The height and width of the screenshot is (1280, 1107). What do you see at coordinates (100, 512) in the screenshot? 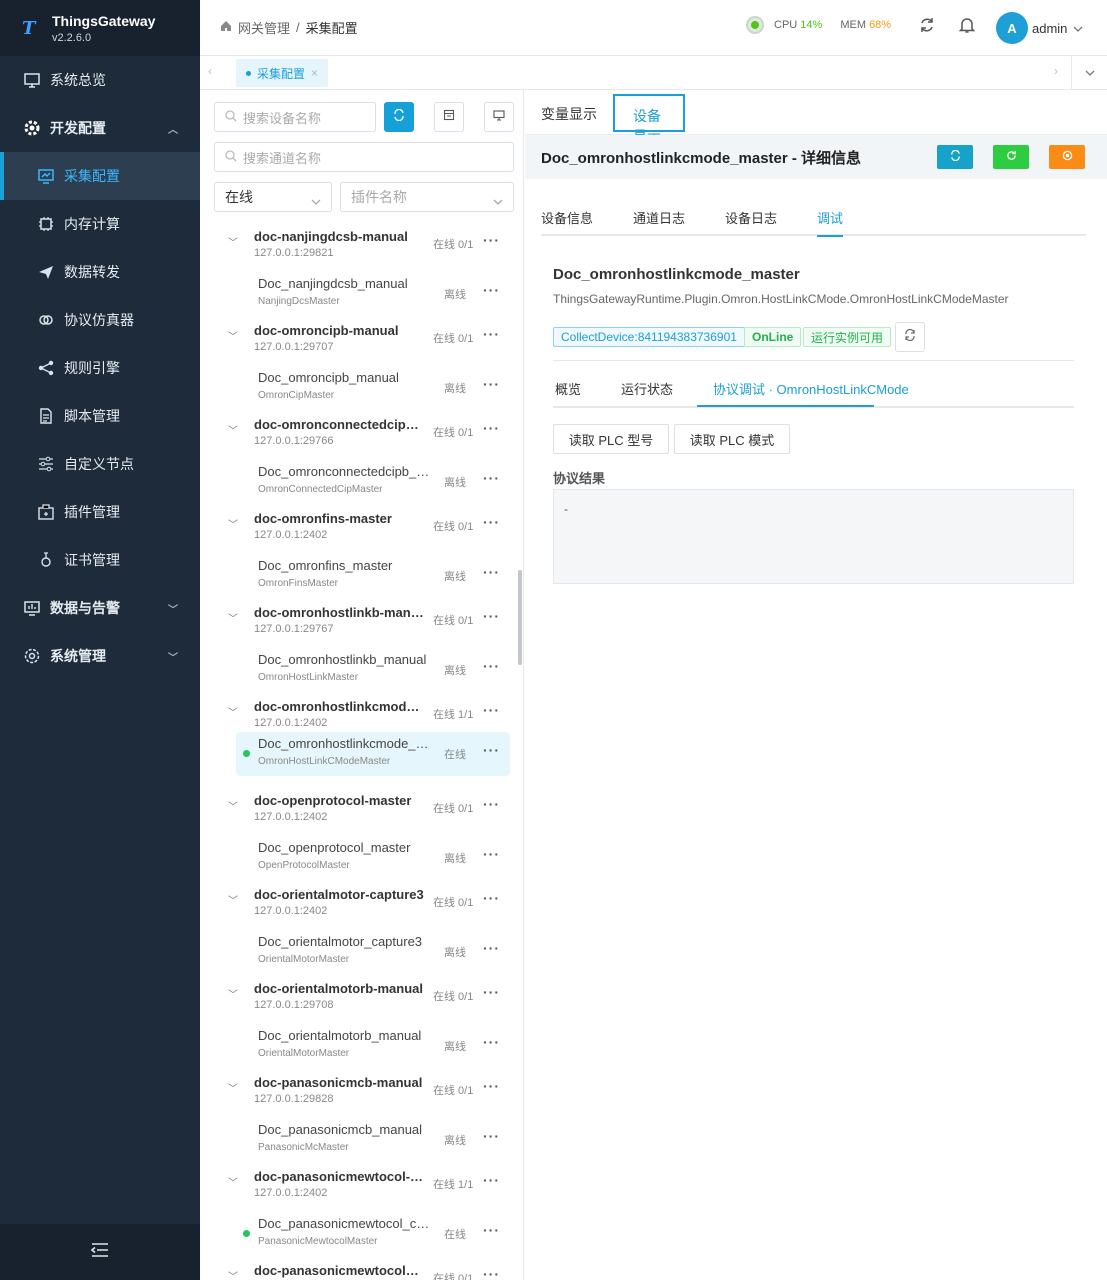
I see `nav-plugin-manage: 插件管理` at bounding box center [100, 512].